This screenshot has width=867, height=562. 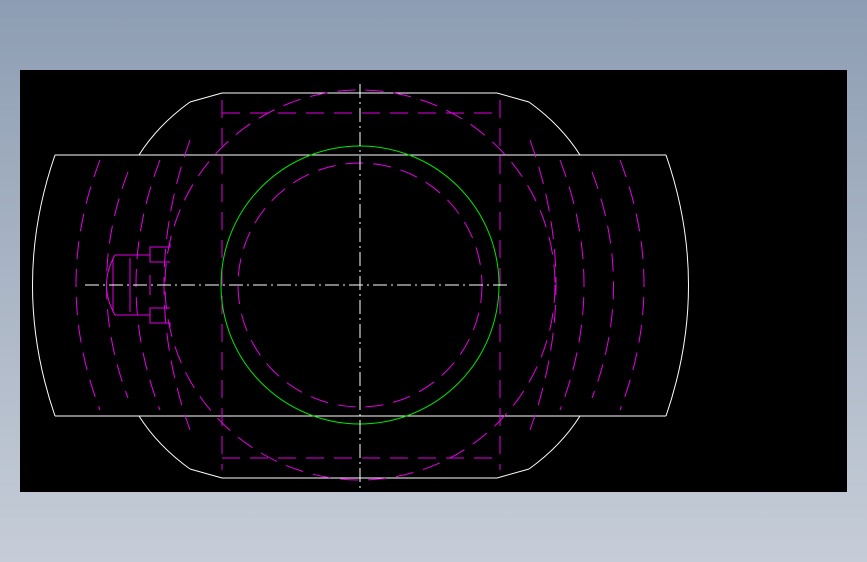 I want to click on sphere-left-arc-bottom, so click(x=164, y=442).